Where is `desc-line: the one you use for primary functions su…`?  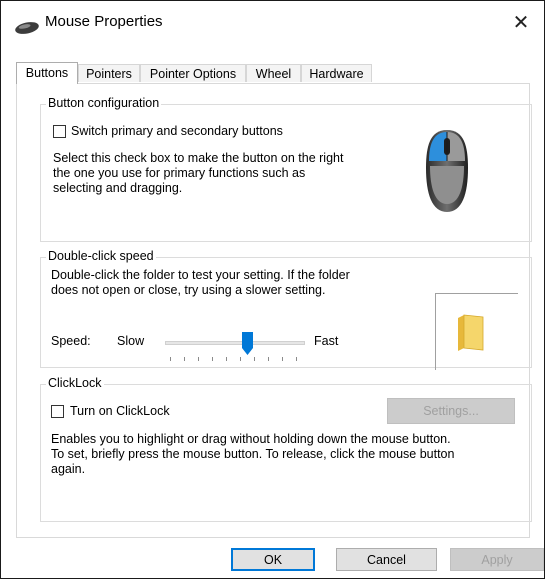 desc-line: the one you use for primary functions su… is located at coordinates (179, 173).